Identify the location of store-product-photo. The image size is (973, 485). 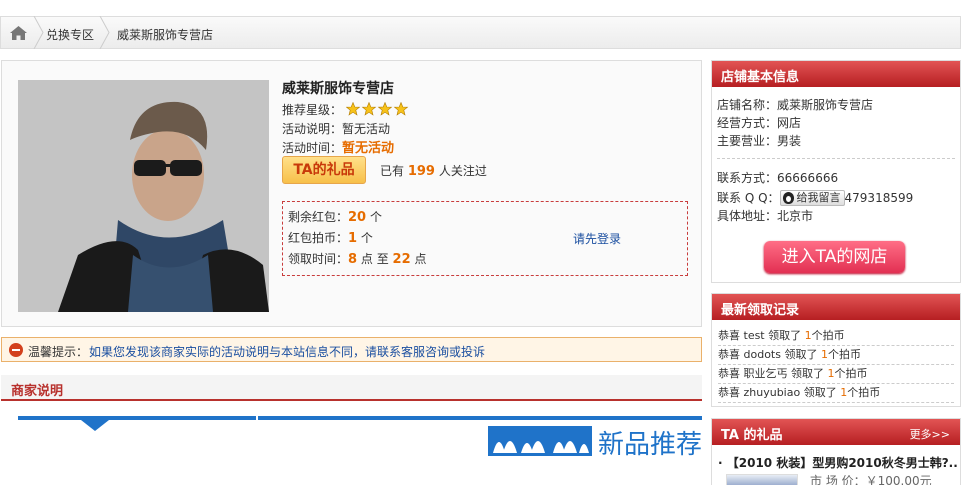
(143, 196).